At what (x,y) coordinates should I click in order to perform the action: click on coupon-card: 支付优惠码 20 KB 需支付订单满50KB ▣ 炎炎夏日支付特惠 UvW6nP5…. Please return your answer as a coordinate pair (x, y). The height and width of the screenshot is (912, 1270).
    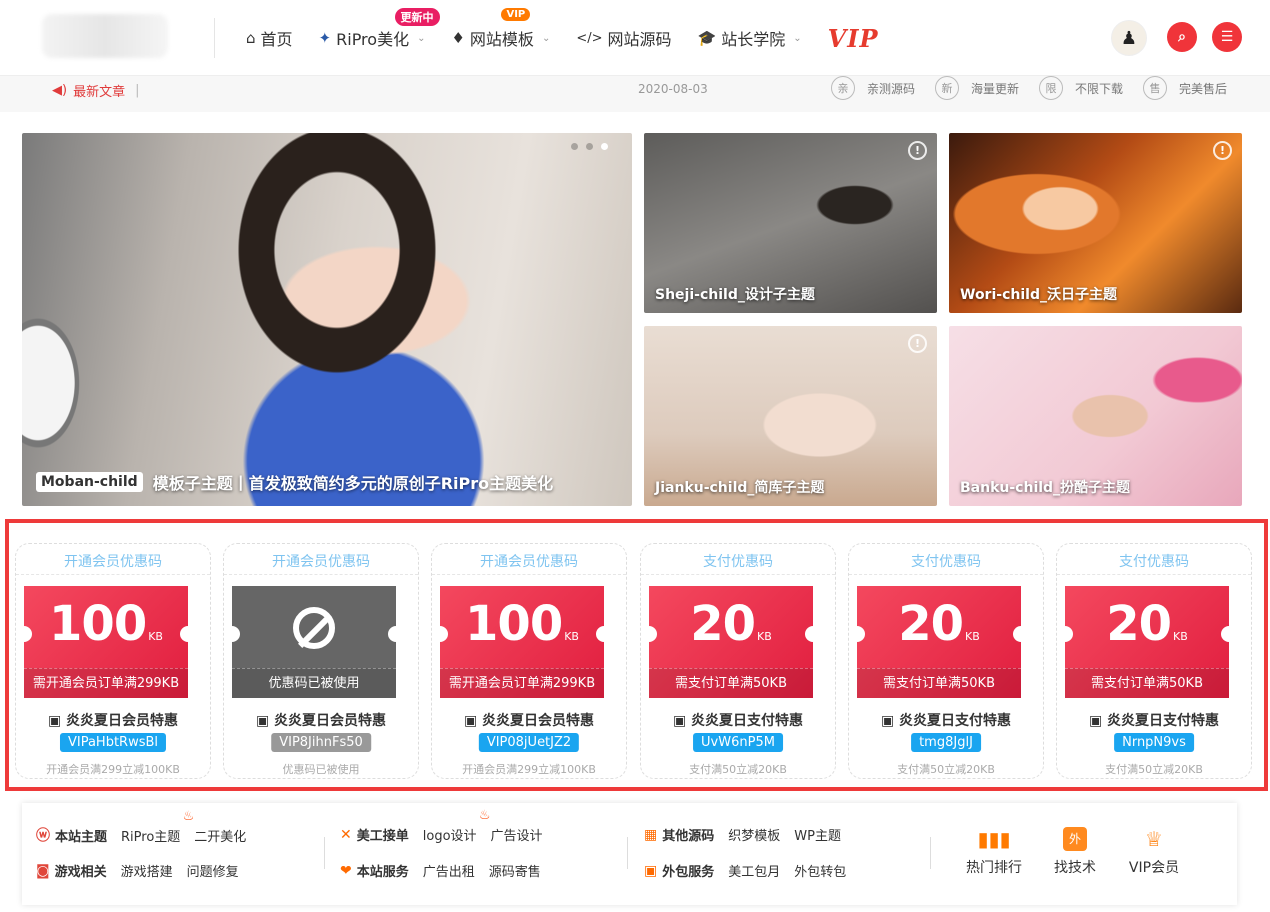
    Looking at the image, I should click on (738, 661).